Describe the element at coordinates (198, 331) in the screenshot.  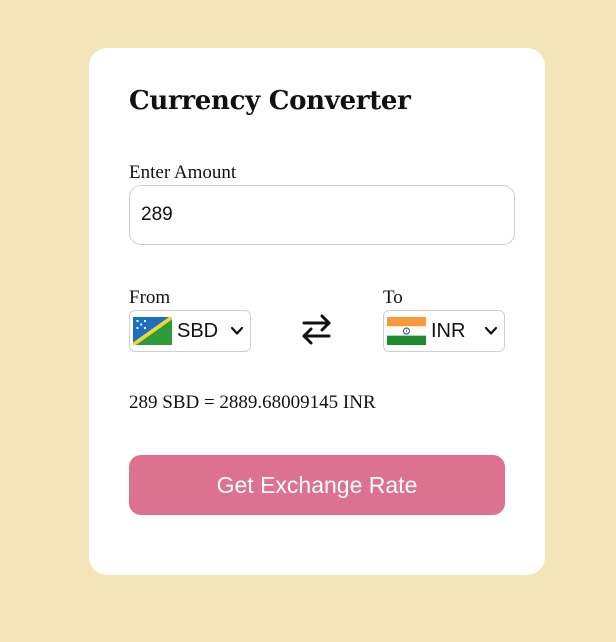
I see `from-currency-code: SBD` at that location.